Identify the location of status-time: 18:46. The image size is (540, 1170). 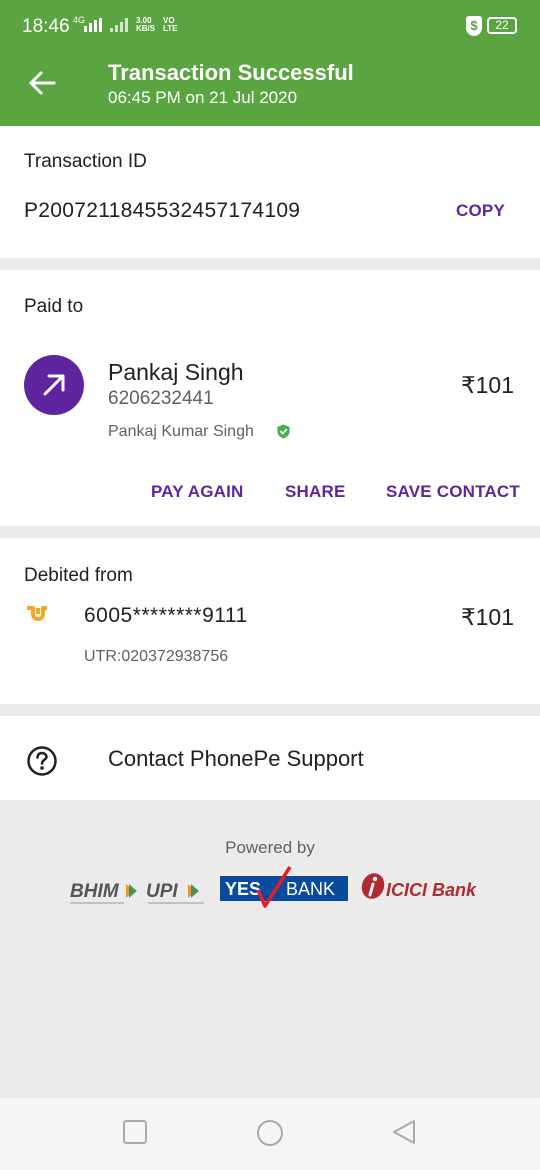
(46, 26).